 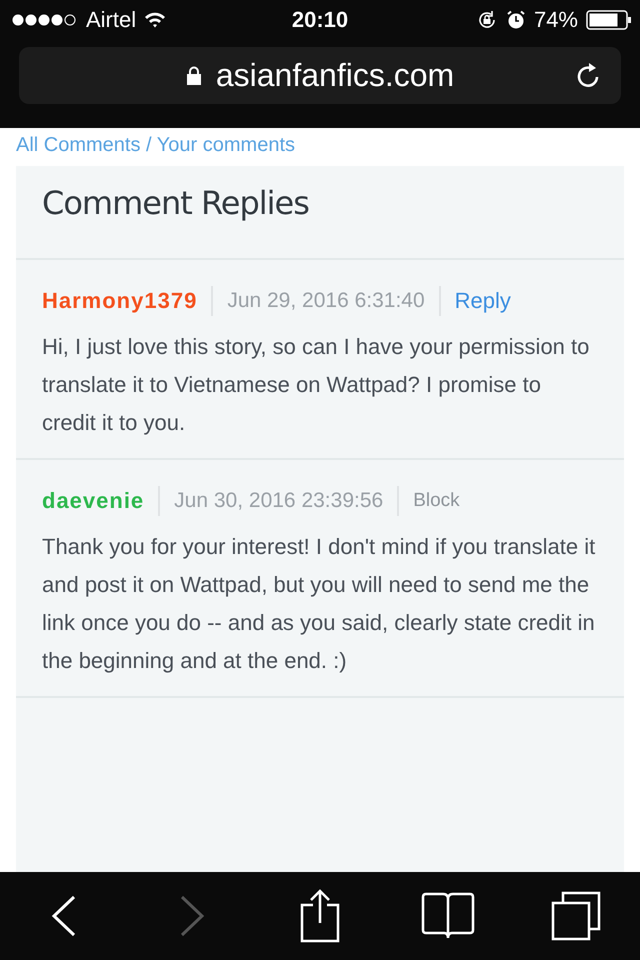 What do you see at coordinates (316, 385) in the screenshot?
I see `comment-text: Hi, I just love this story, so can I have your permission to translate it to Vietnamese on Wattpad? I promise to credit it to you.` at bounding box center [316, 385].